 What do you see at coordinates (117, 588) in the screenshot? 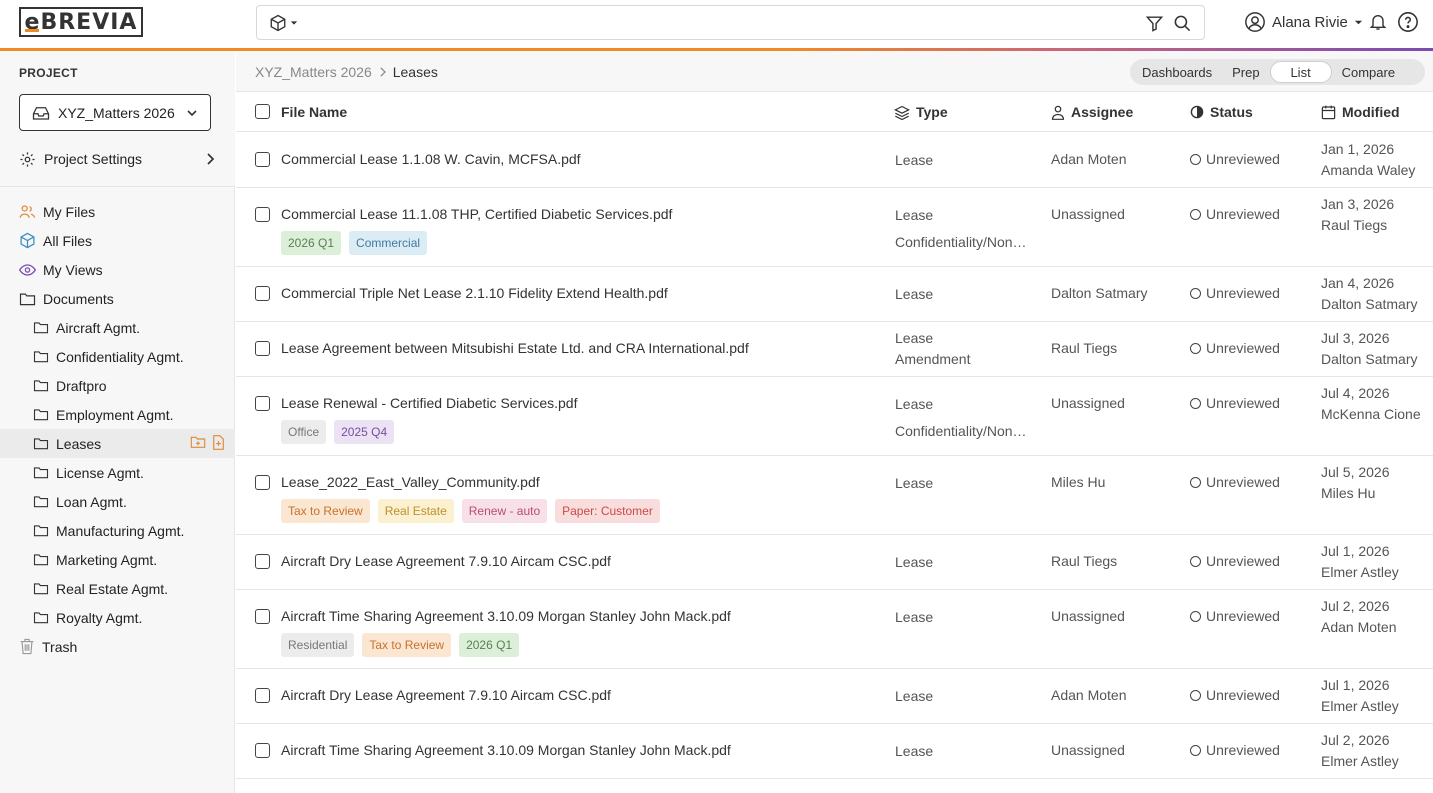
I see `sidebar-folder-real-estate: Real Estate Agmt.` at bounding box center [117, 588].